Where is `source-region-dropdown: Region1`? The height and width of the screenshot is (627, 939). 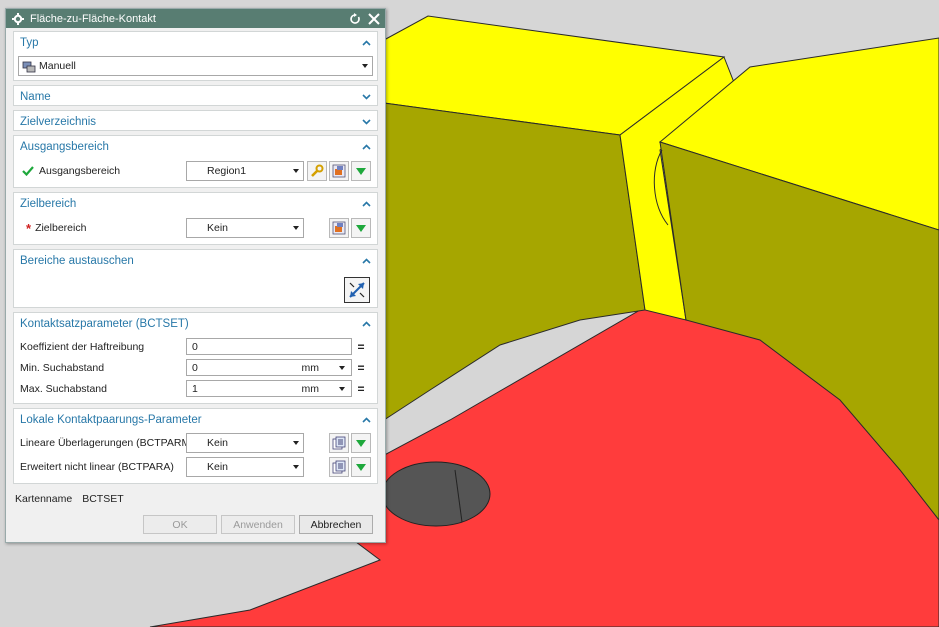 source-region-dropdown: Region1 is located at coordinates (245, 171).